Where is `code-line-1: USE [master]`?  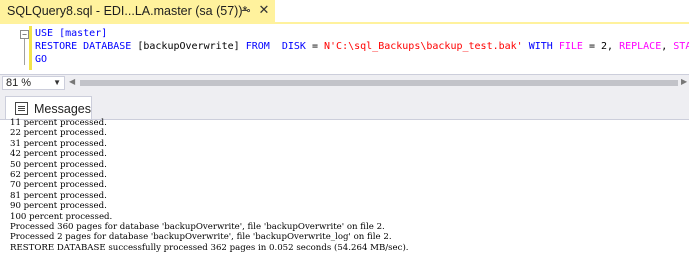 code-line-1: USE [master] is located at coordinates (71, 33).